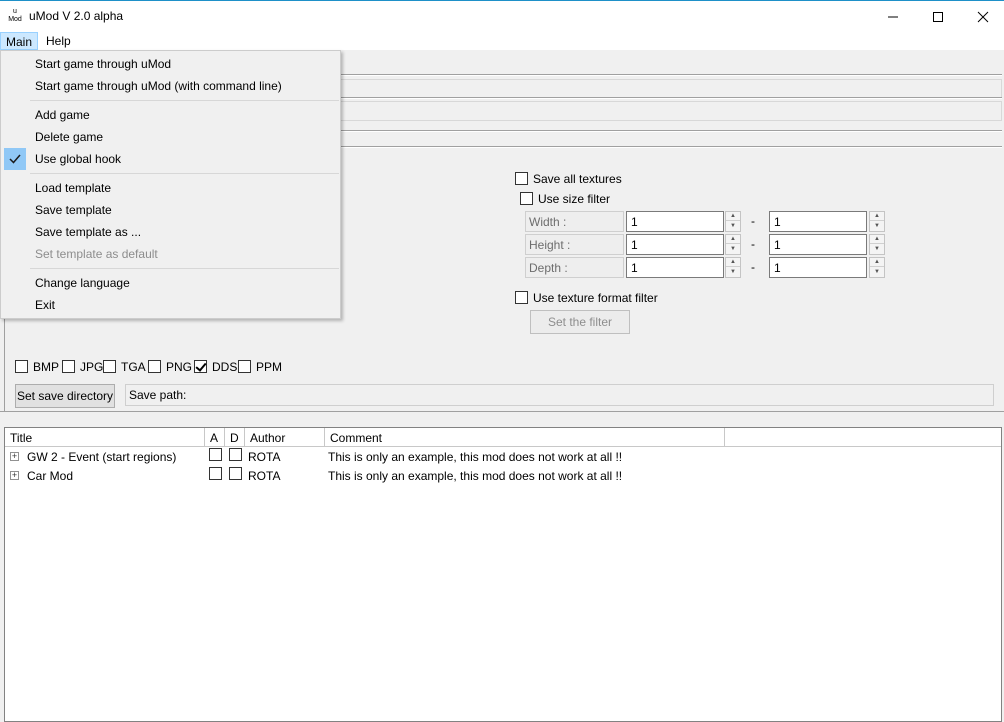  What do you see at coordinates (171, 159) in the screenshot?
I see `menu-item-use-global-hook: Use global hook` at bounding box center [171, 159].